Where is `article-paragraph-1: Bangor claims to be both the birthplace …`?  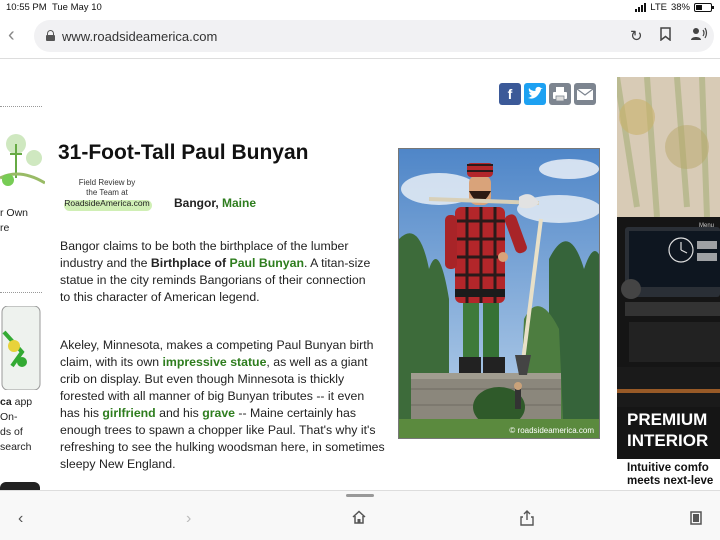 article-paragraph-1: Bangor claims to be both the birthplace … is located at coordinates (215, 271).